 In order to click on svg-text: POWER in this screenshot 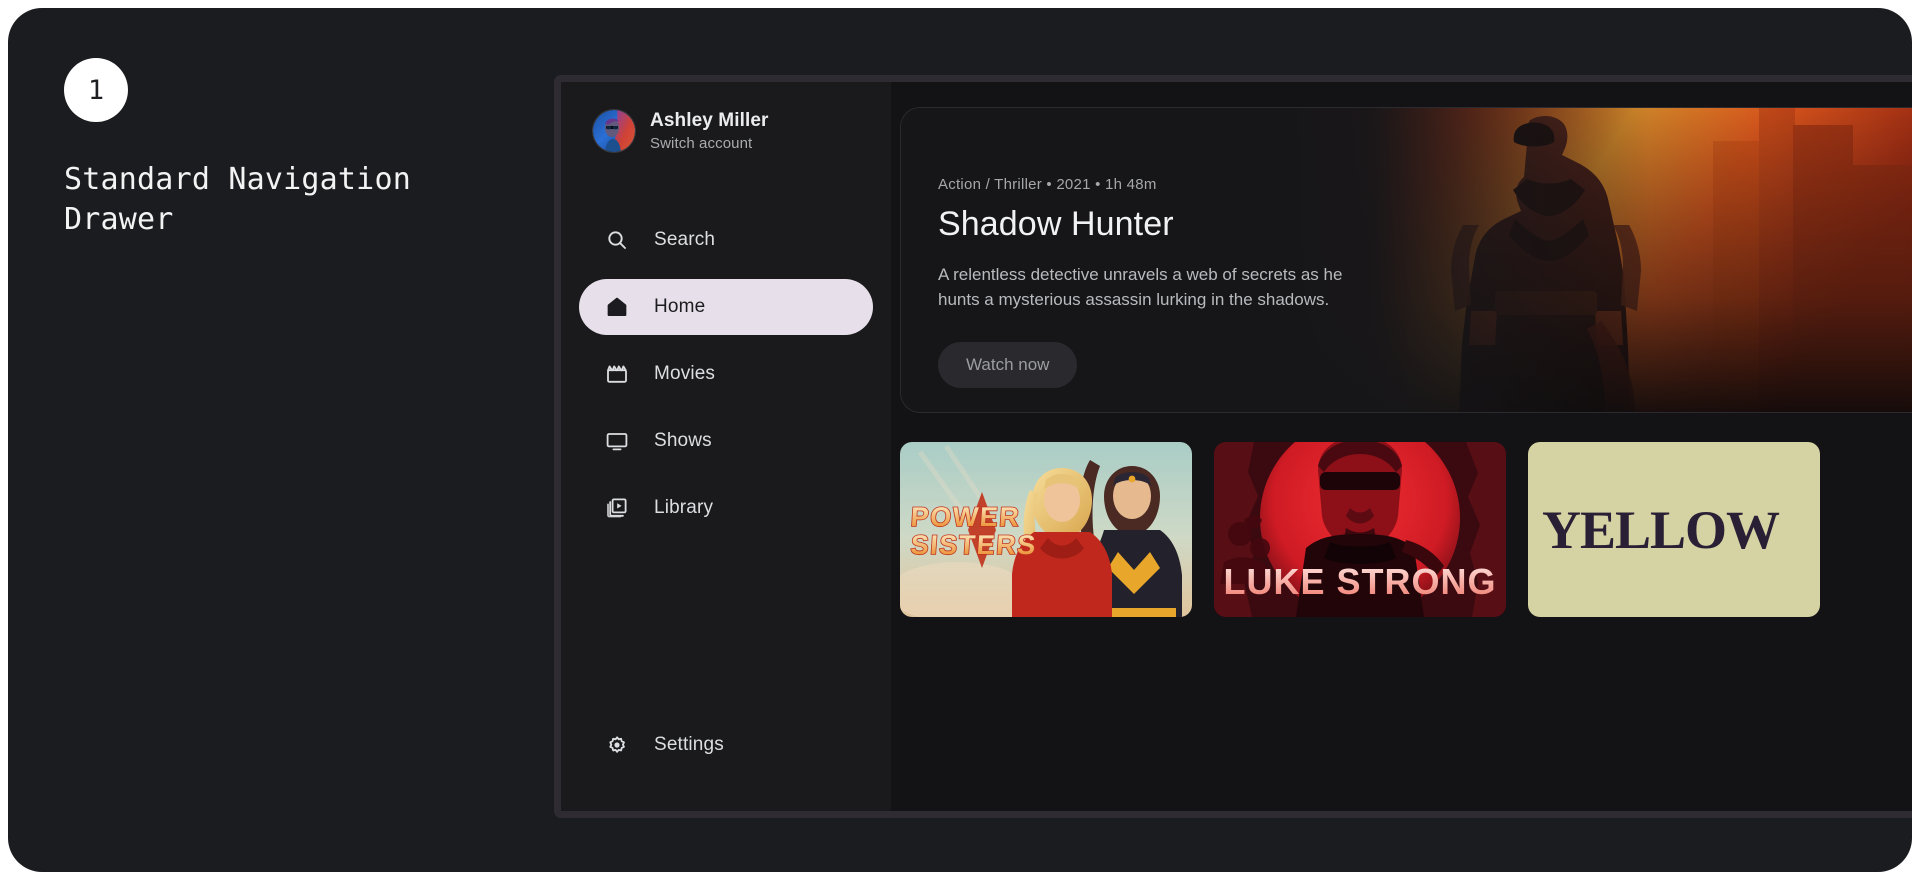, I will do `click(966, 517)`.